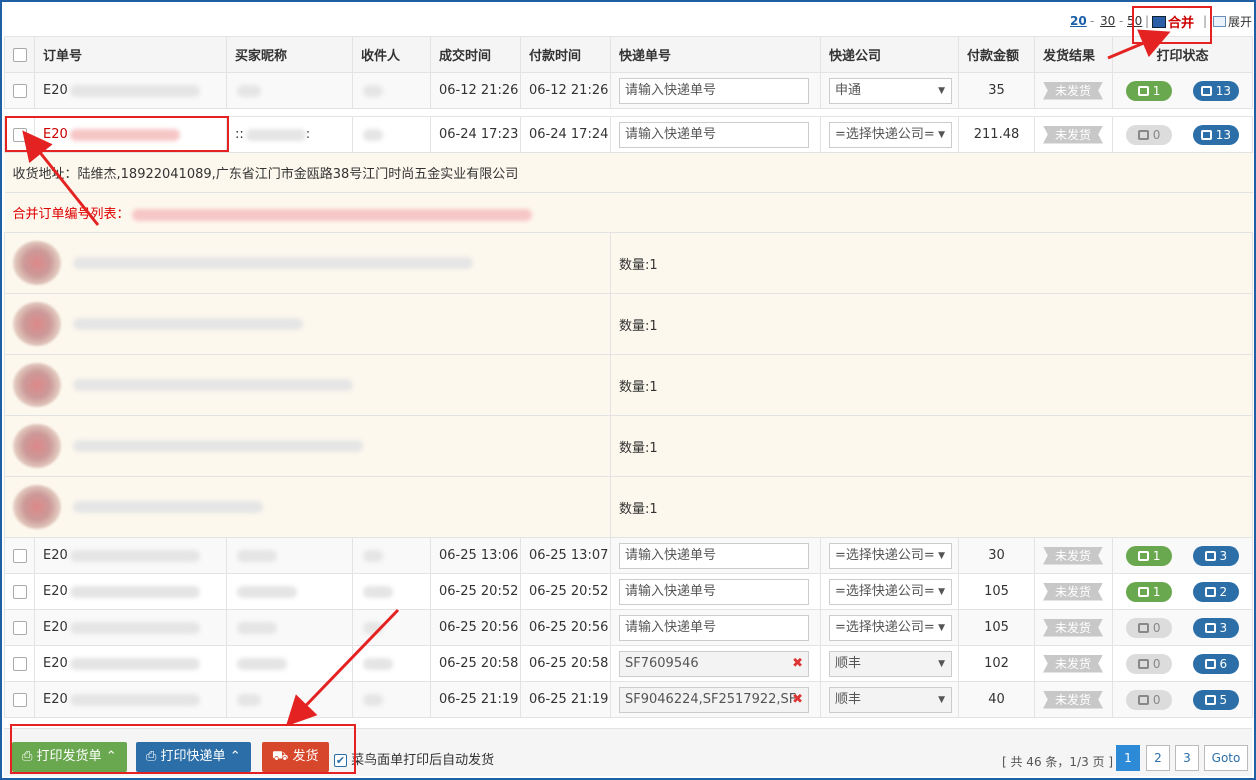  What do you see at coordinates (1078, 21) in the screenshot?
I see `page-size-20: 20` at bounding box center [1078, 21].